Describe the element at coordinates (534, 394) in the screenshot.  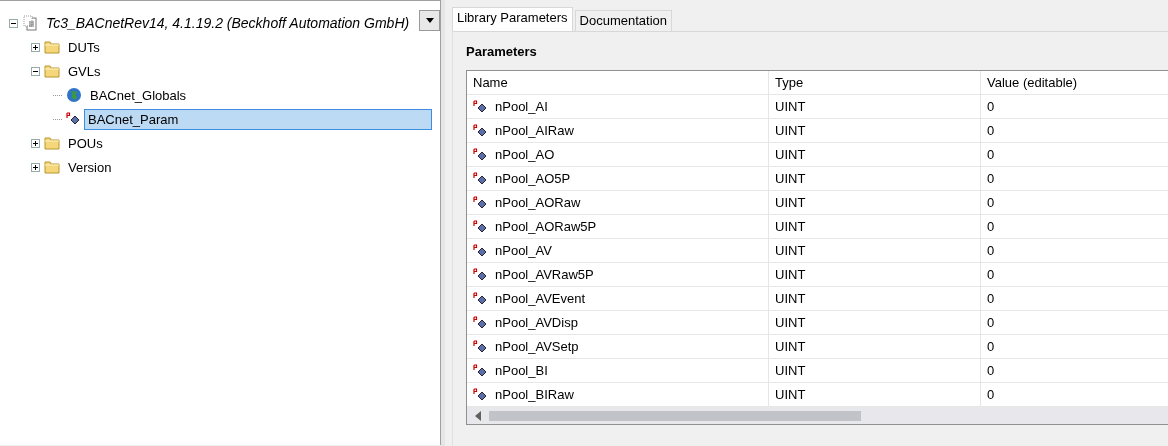
I see `parameter-name: nPool_BIRaw` at that location.